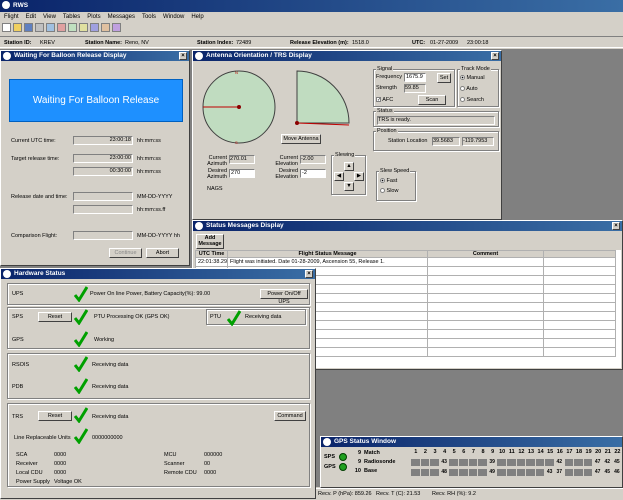 The width and height of the screenshot is (623, 500). Describe the element at coordinates (162, 253) in the screenshot. I see `abort-button: Abort` at that location.